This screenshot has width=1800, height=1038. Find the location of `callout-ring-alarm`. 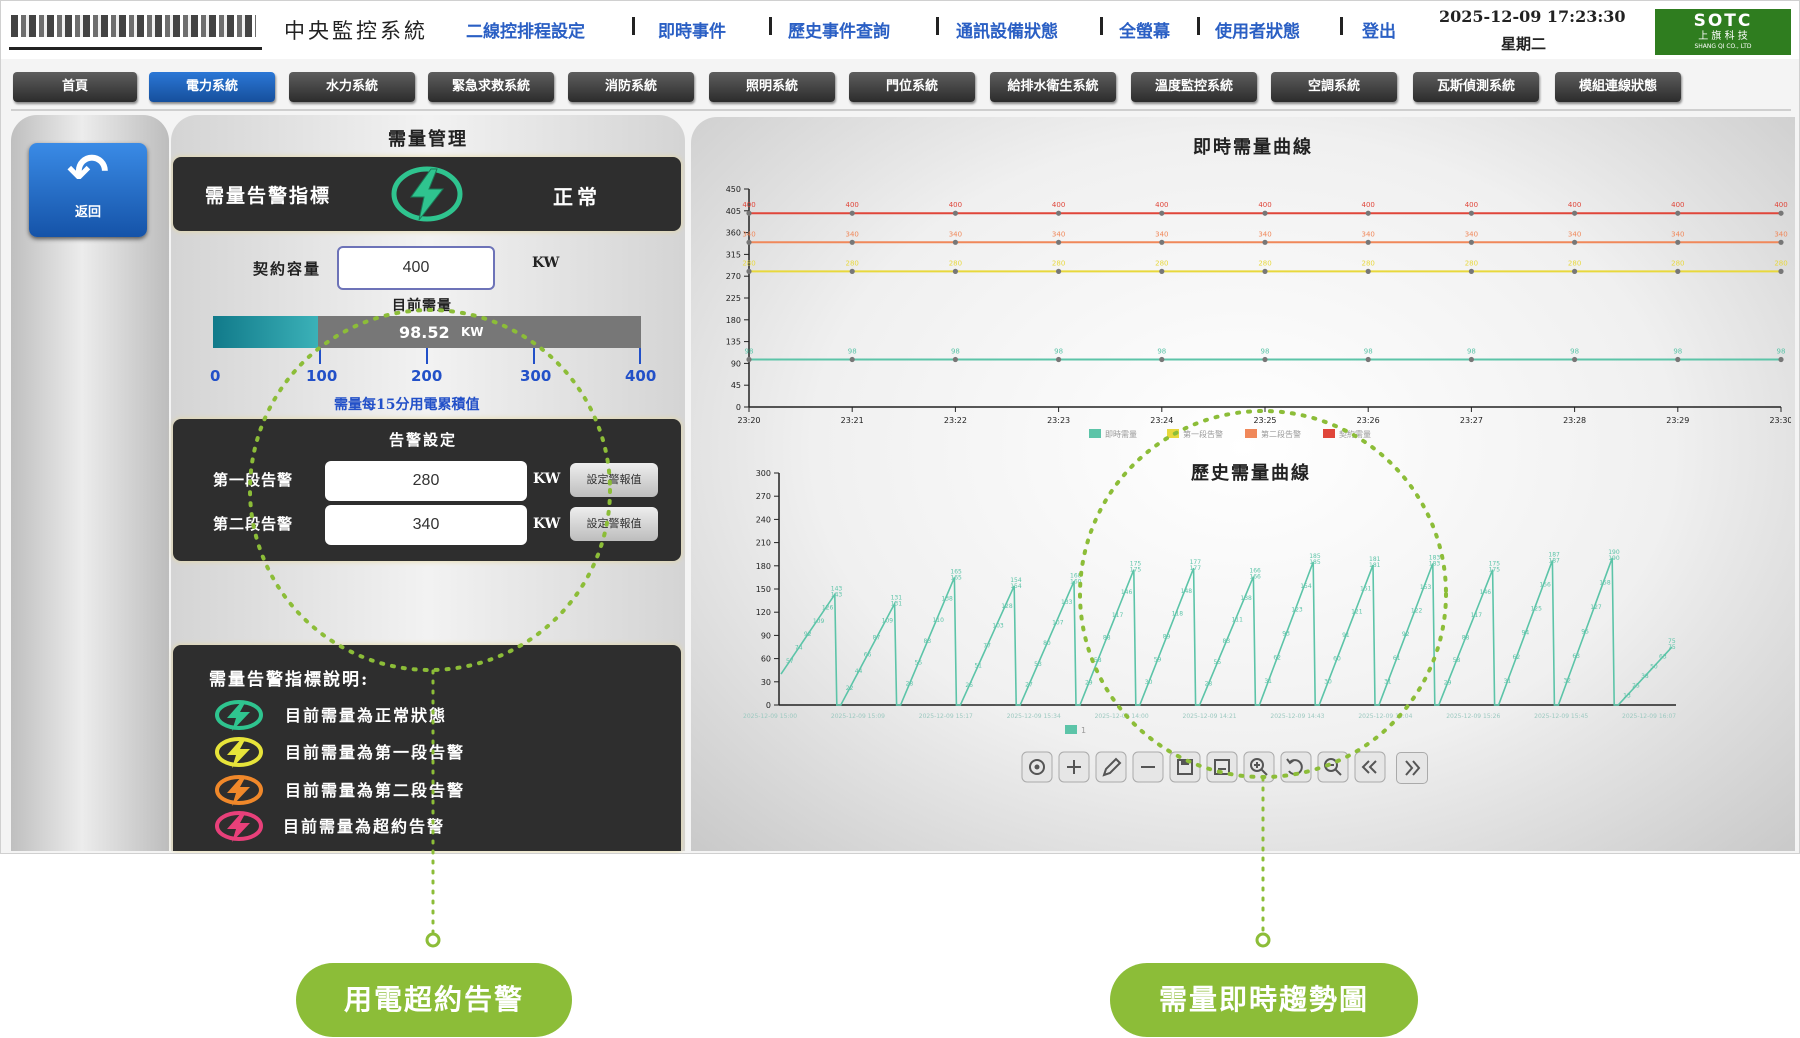

callout-ring-alarm is located at coordinates (430, 490).